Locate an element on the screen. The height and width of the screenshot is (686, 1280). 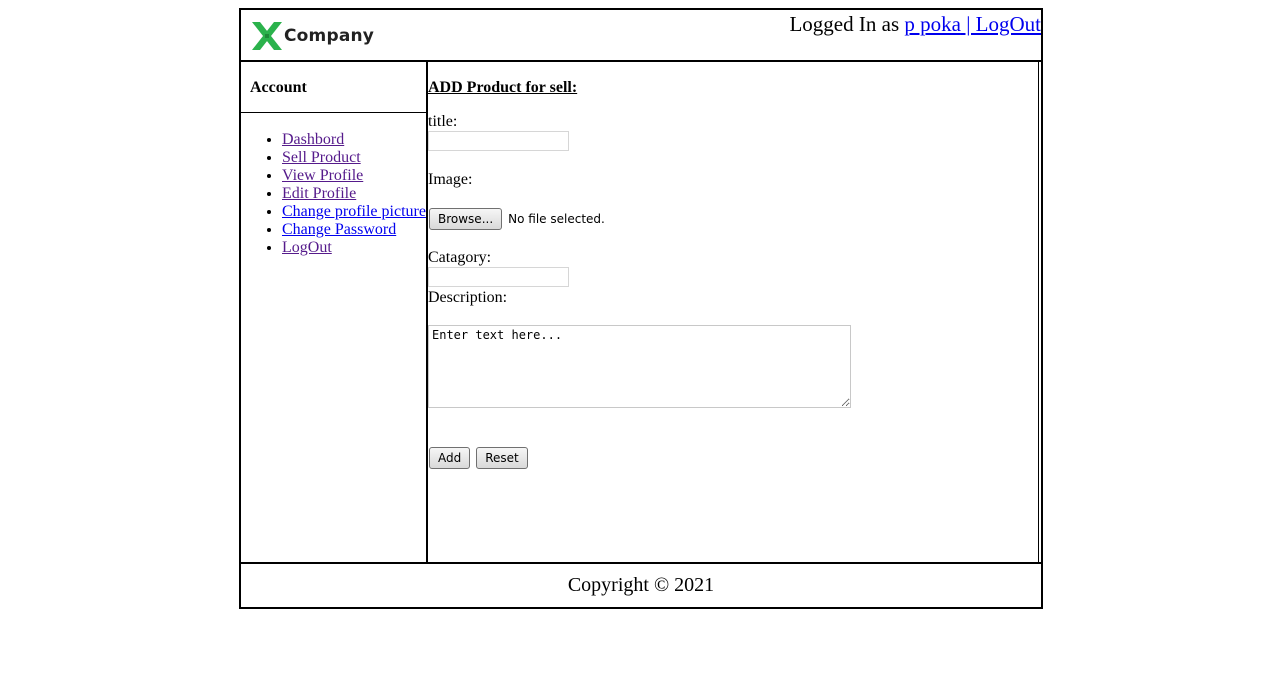
sidebar-item-logout: LogOut is located at coordinates (354, 248).